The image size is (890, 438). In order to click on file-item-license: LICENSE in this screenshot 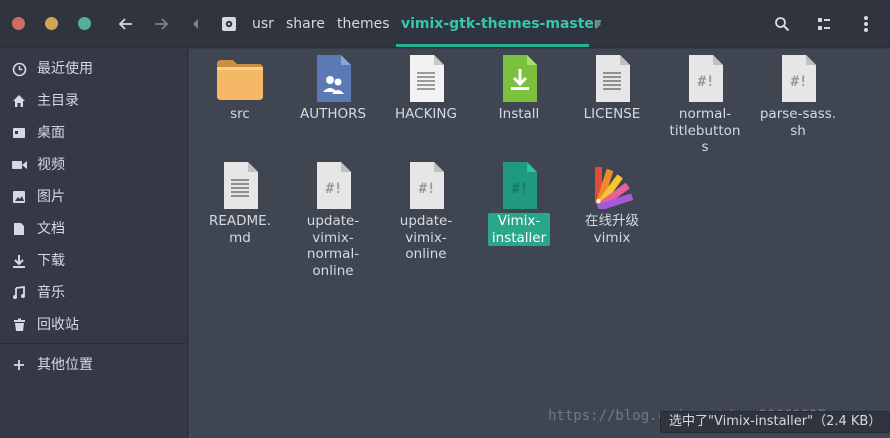, I will do `click(612, 88)`.